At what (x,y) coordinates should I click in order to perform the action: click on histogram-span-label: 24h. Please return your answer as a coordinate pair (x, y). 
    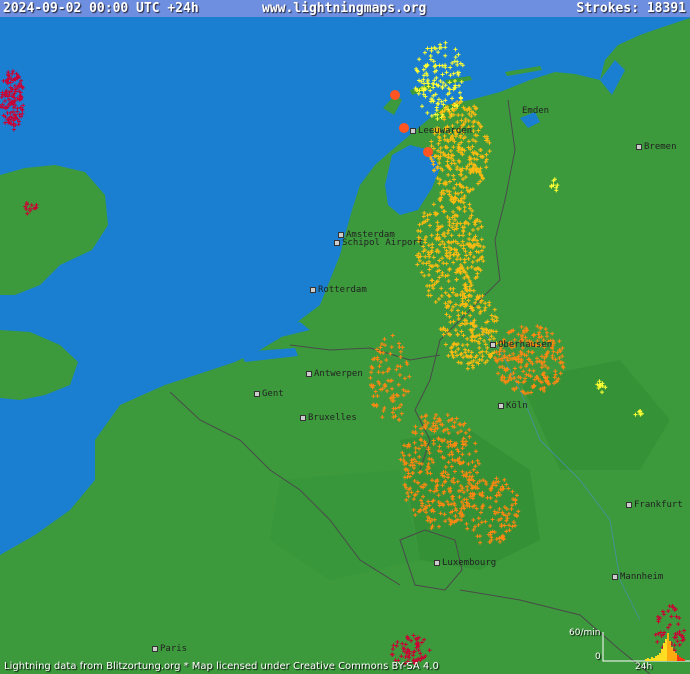
    Looking at the image, I should click on (644, 667).